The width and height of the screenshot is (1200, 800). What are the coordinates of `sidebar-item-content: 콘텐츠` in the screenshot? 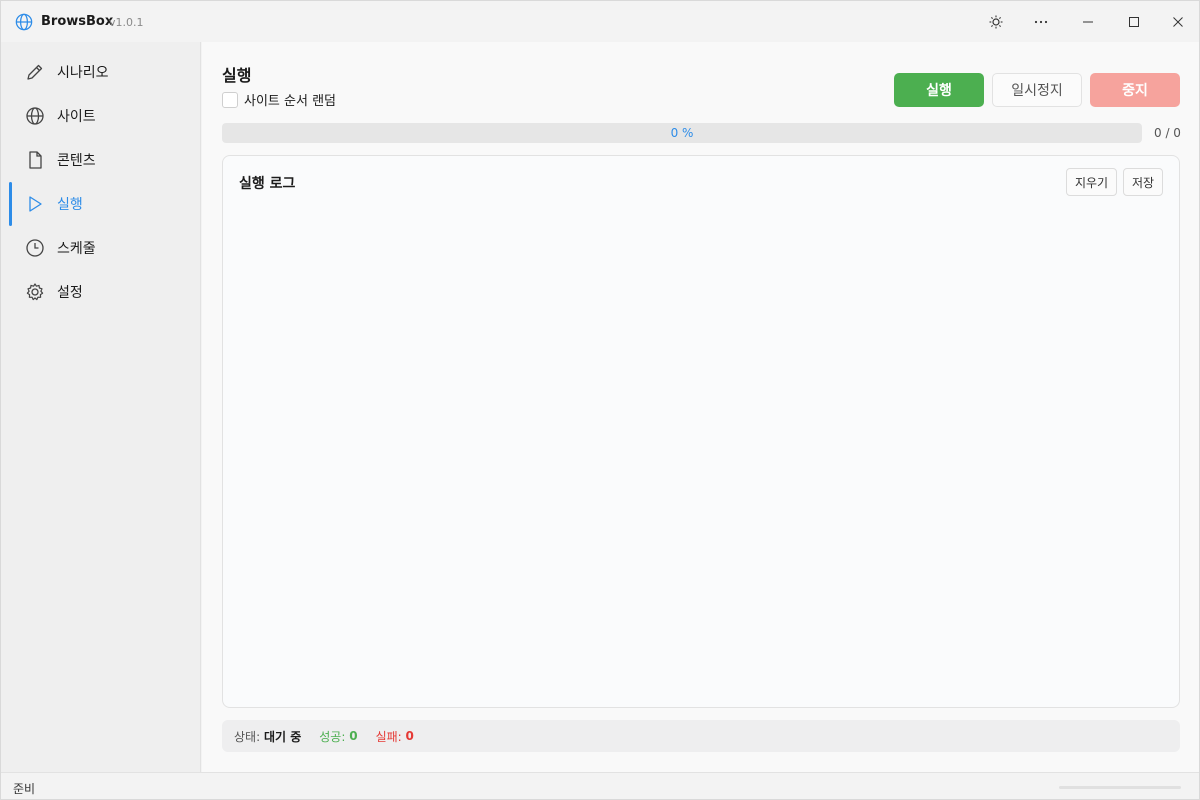 It's located at (101, 160).